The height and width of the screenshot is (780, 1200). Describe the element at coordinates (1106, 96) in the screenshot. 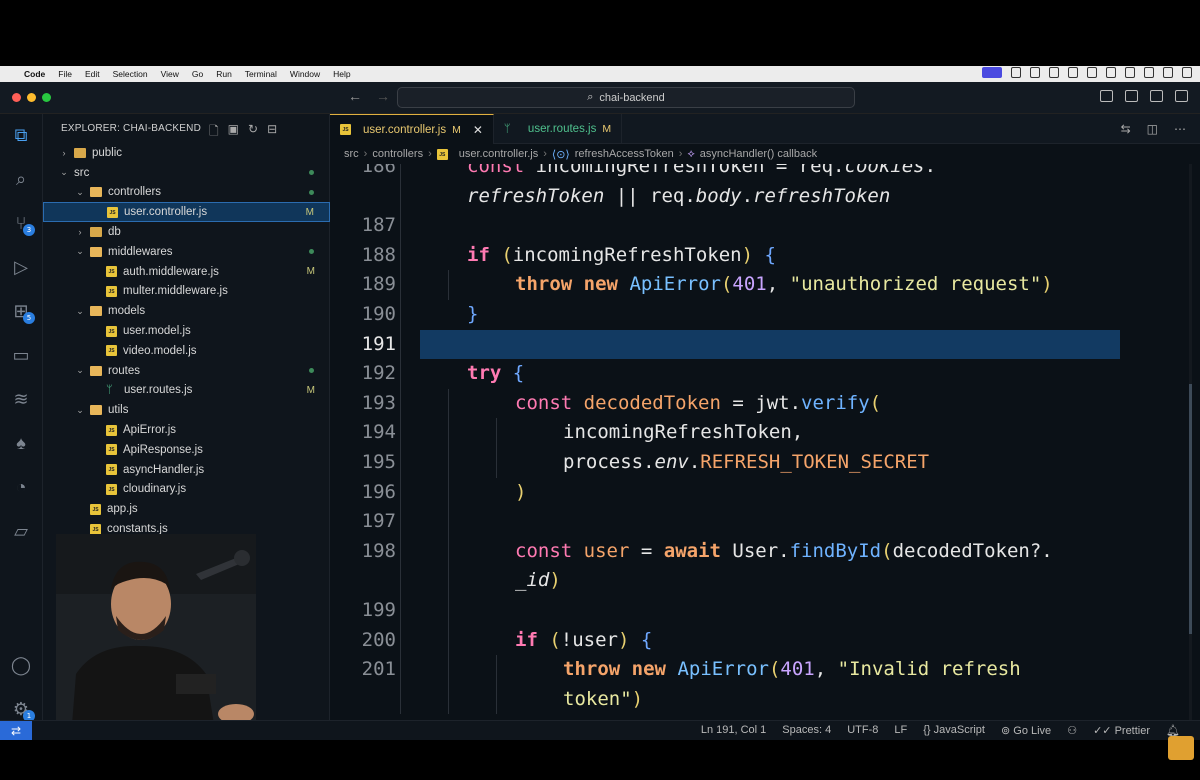

I see `toggle-primary-sidebar-icon` at that location.